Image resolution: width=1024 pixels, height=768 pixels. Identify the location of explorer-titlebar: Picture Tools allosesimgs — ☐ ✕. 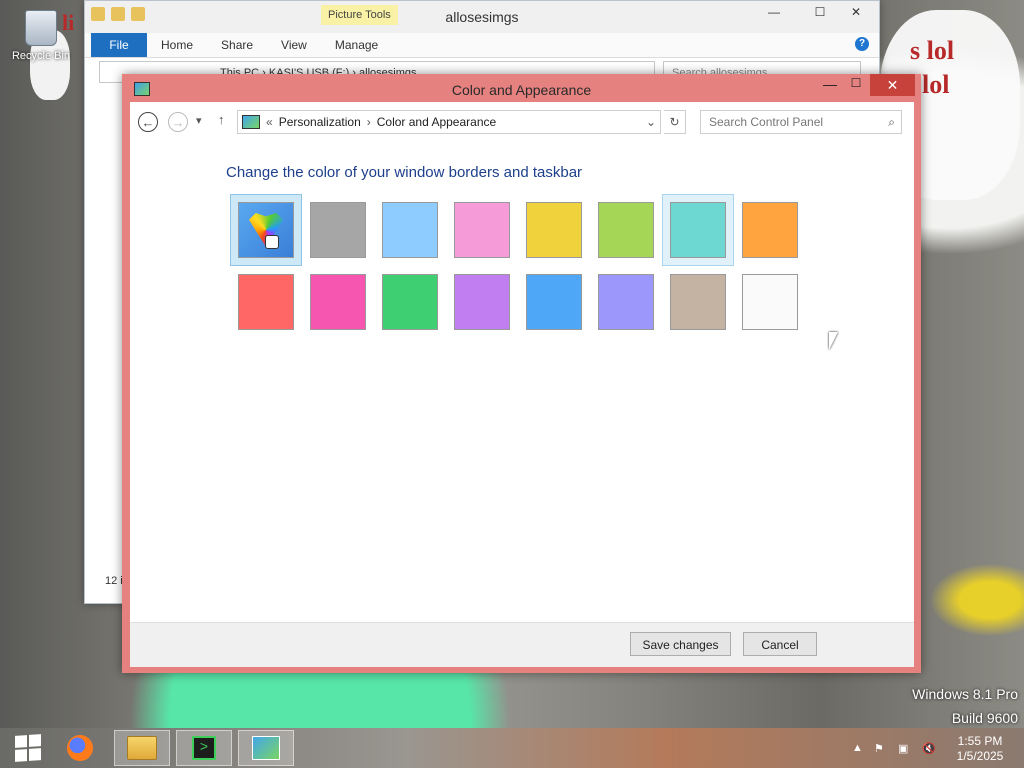
(482, 17).